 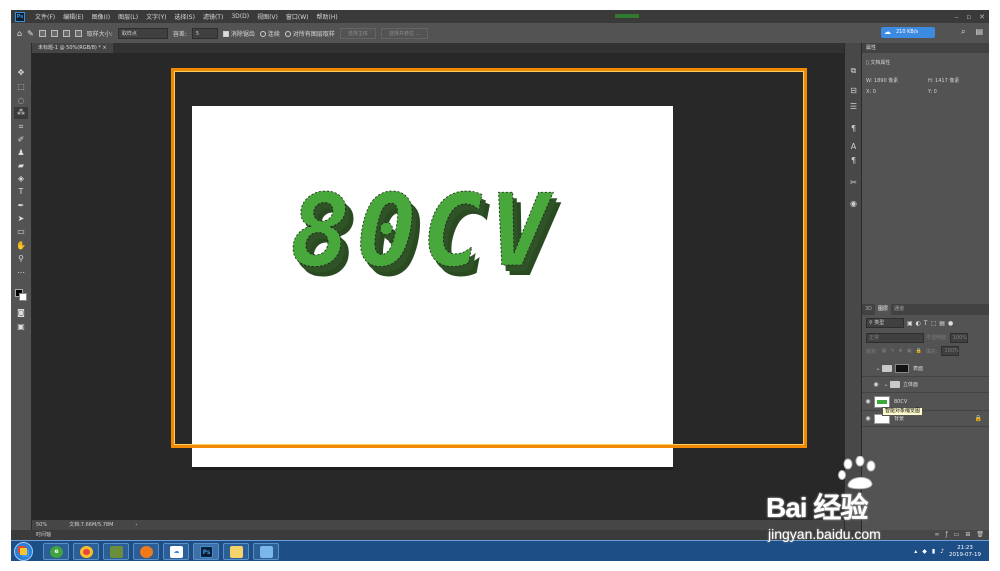 I want to click on lock-paint-icon: ✎, so click(x=892, y=351).